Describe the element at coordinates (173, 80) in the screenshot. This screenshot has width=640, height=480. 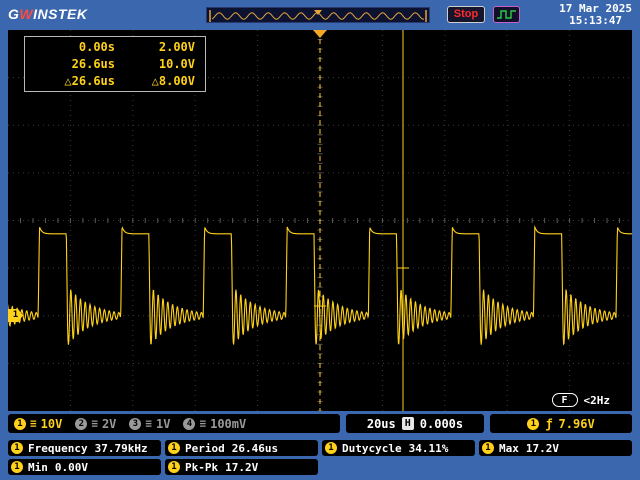
I see `cursor-delta-voltage: △8.00V` at that location.